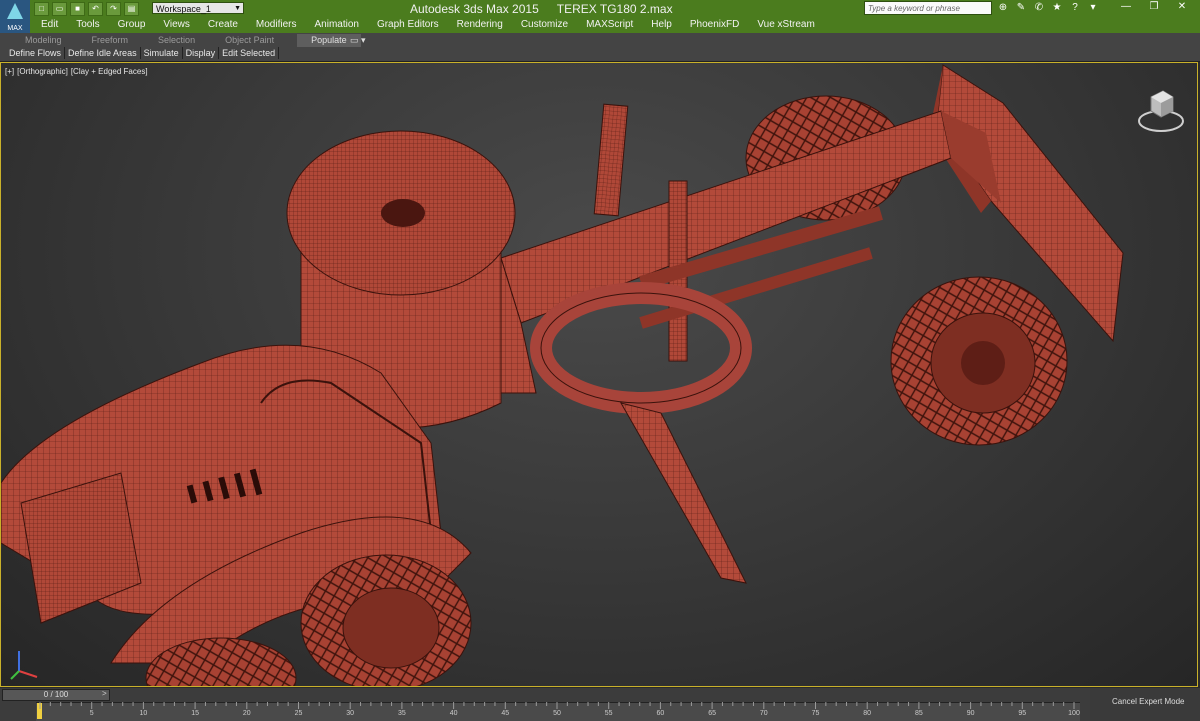 Image resolution: width=1200 pixels, height=721 pixels. What do you see at coordinates (505, 713) in the screenshot?
I see `tick-label: 45` at bounding box center [505, 713].